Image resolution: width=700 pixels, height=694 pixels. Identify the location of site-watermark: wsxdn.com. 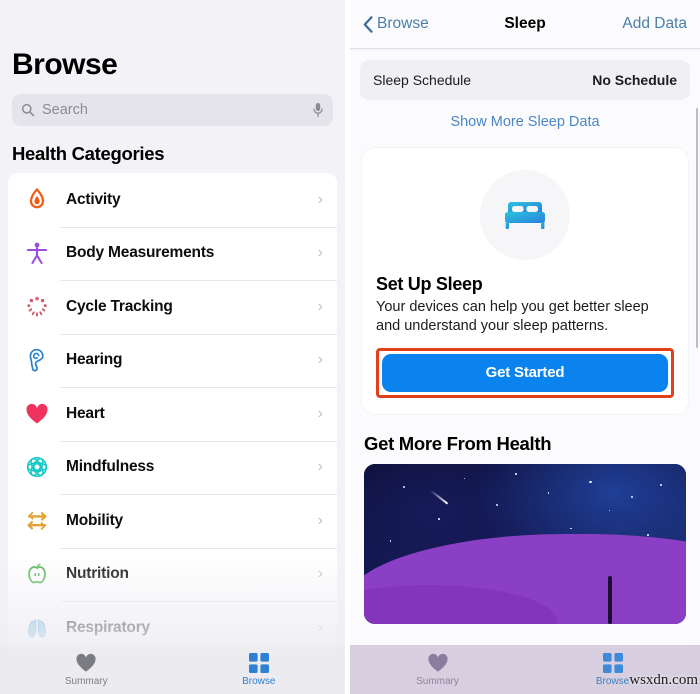
(663, 680).